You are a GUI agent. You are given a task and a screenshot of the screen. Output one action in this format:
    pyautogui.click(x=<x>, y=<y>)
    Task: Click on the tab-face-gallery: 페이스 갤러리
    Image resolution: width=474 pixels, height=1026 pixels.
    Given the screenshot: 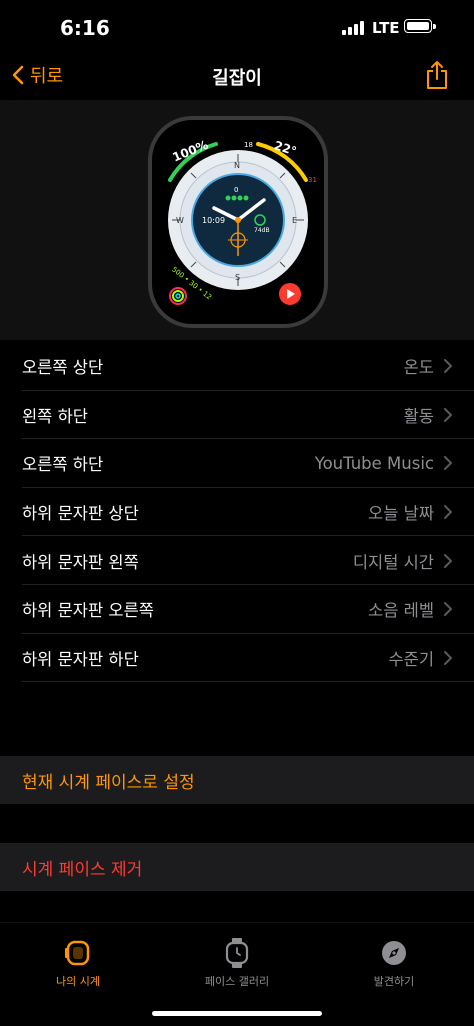 What is the action you would take?
    pyautogui.click(x=237, y=963)
    